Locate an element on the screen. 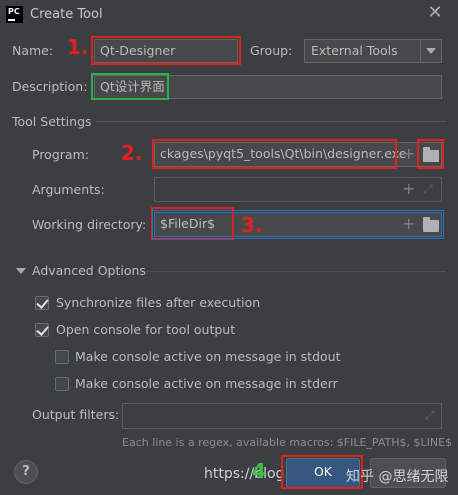 This screenshot has height=495, width=458. stdout-active-label: Make console active on message in stdout is located at coordinates (208, 356).